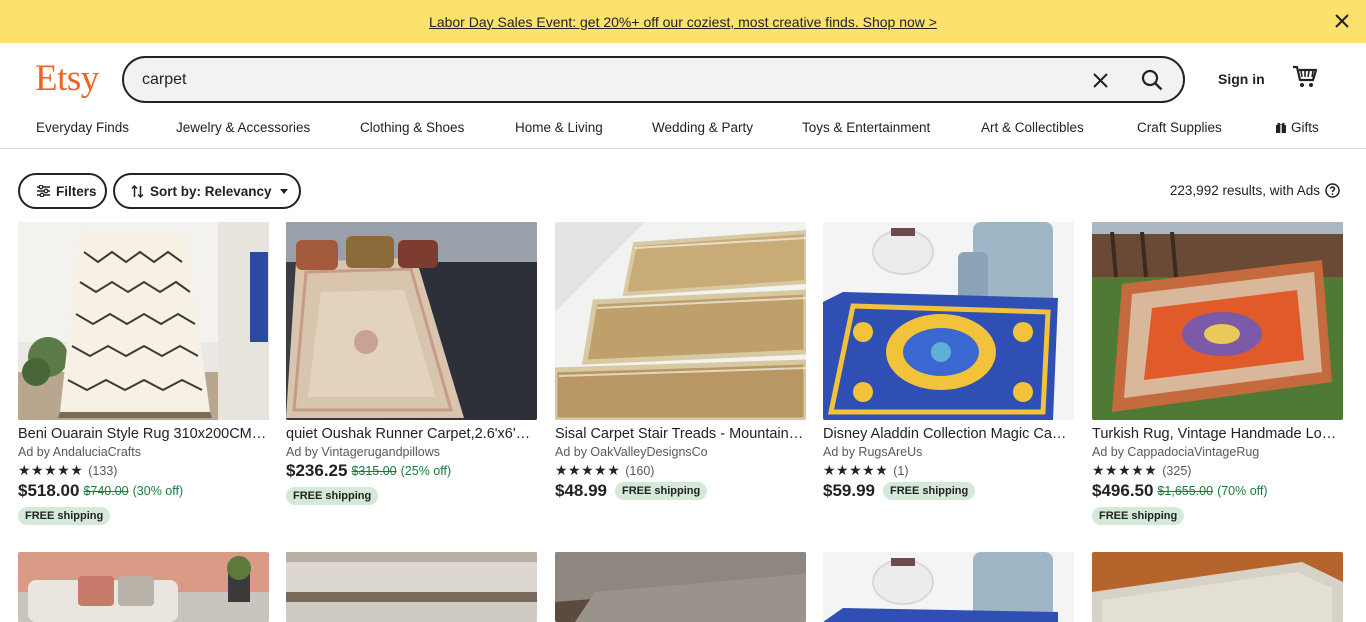 The image size is (1366, 622). What do you see at coordinates (76, 191) in the screenshot?
I see `filters-label: Filters` at bounding box center [76, 191].